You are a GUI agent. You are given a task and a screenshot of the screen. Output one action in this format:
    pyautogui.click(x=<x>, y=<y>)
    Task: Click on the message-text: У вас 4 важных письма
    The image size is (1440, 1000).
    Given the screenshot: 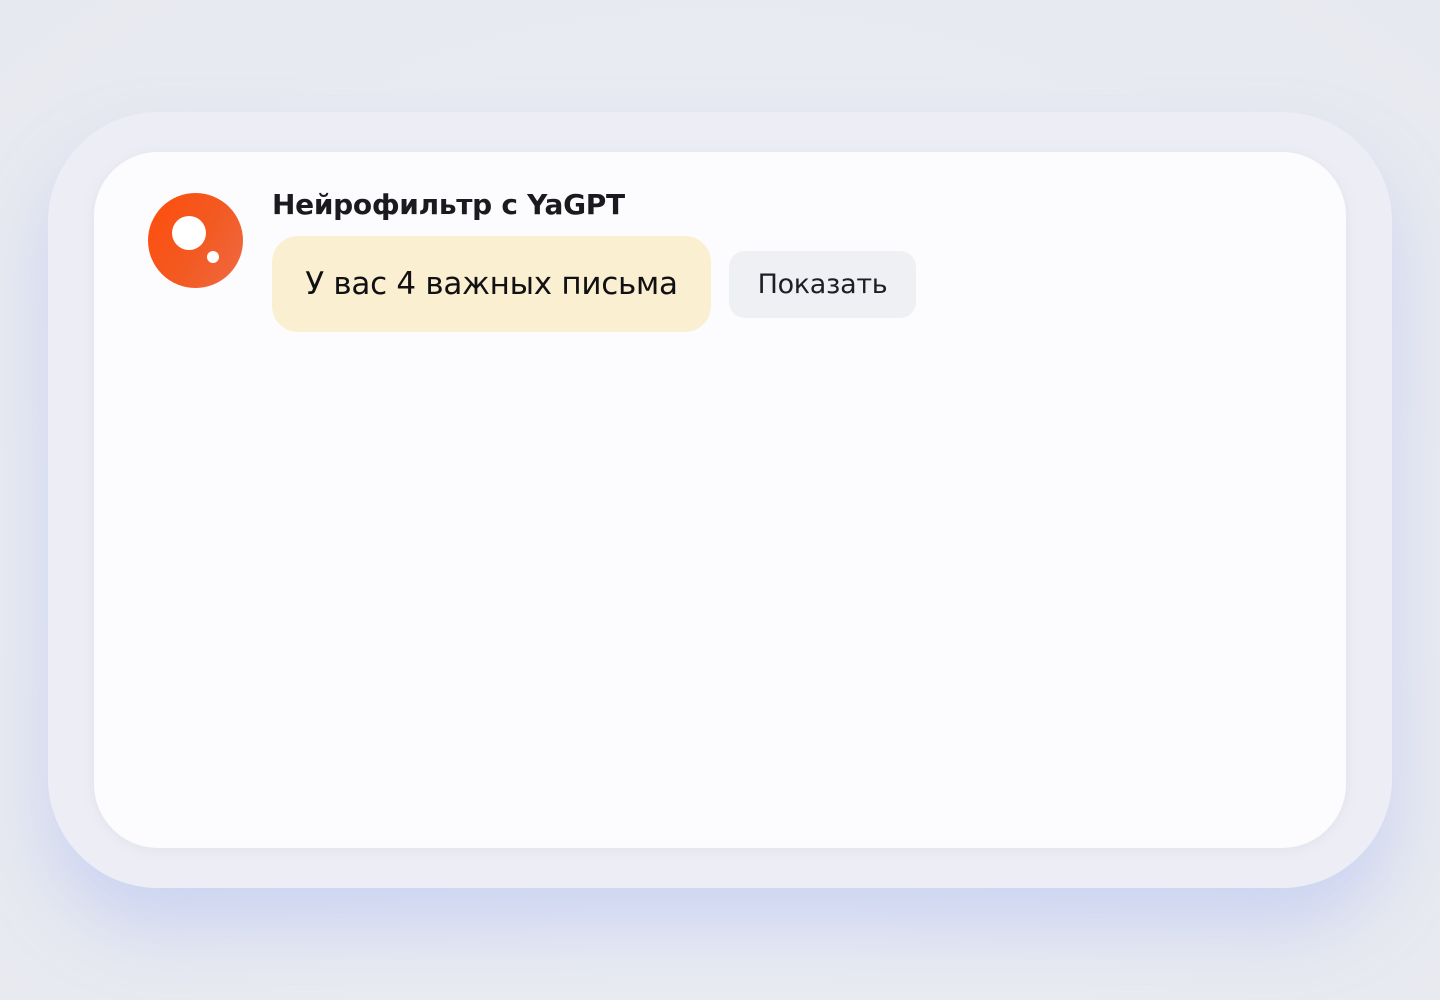 What is the action you would take?
    pyautogui.click(x=491, y=284)
    